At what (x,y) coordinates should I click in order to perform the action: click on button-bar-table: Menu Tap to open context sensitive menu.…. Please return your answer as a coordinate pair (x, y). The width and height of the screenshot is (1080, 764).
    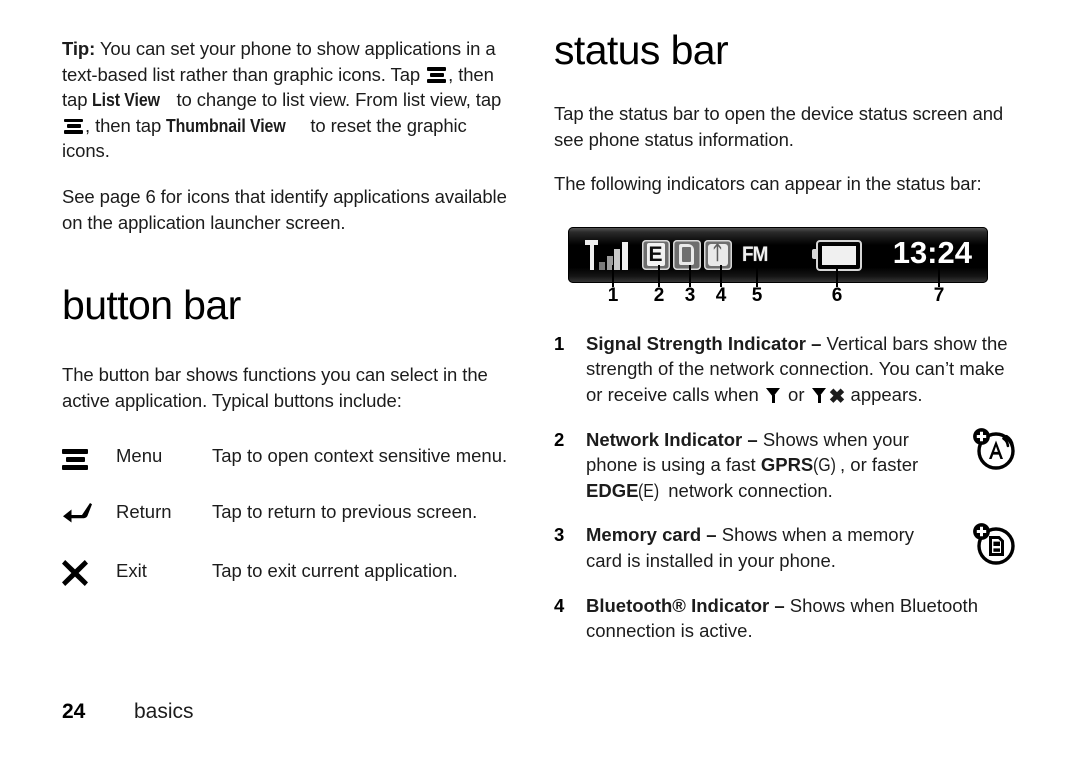
    Looking at the image, I should click on (288, 530).